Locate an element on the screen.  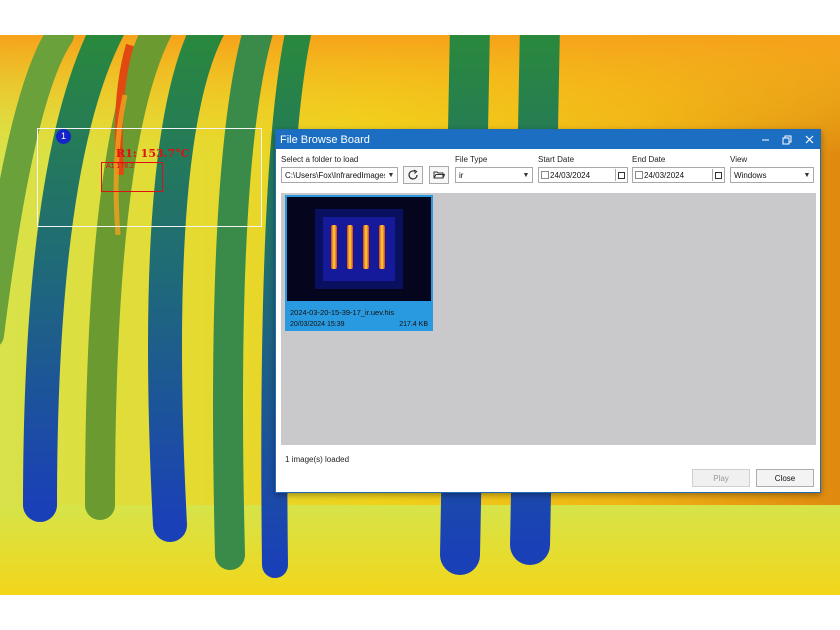
minimize-icon is located at coordinates (765, 139).